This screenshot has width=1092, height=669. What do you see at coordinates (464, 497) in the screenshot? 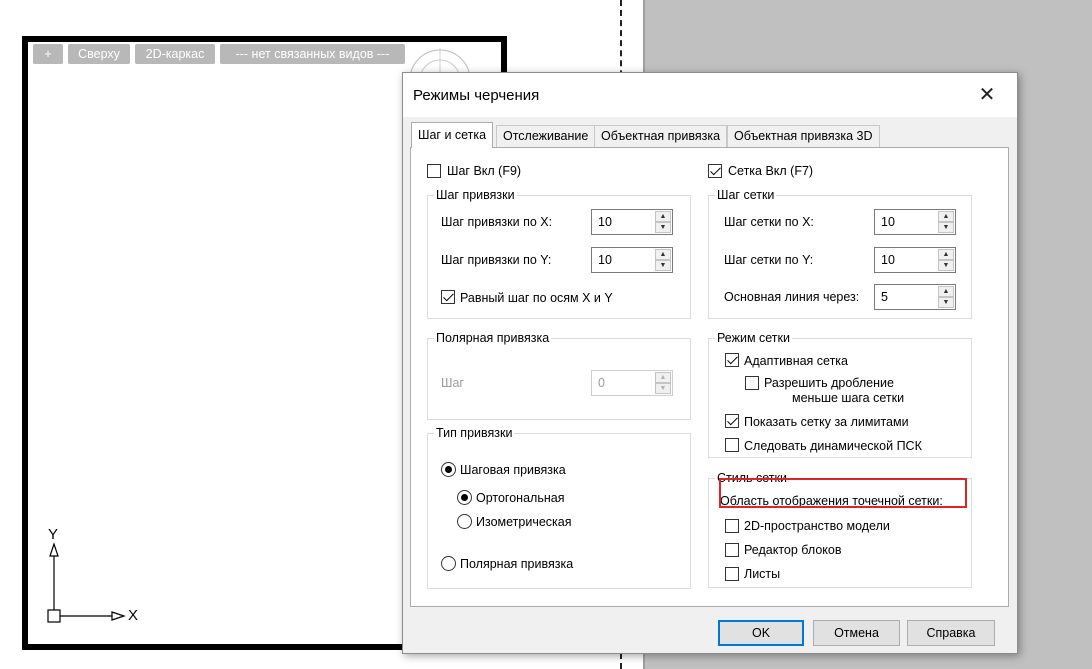
I see `rectangular-snap-radio` at bounding box center [464, 497].